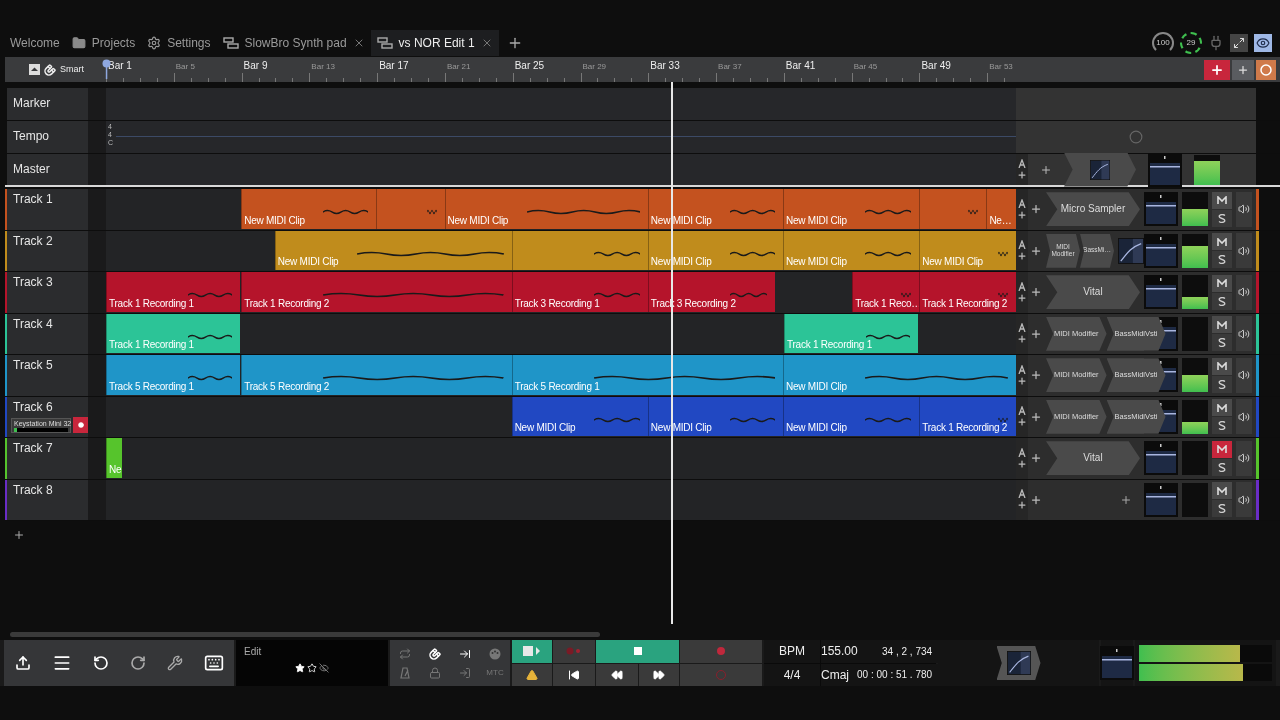 The image size is (1280, 720). What do you see at coordinates (47, 209) in the screenshot?
I see `track-header: Track 1` at bounding box center [47, 209].